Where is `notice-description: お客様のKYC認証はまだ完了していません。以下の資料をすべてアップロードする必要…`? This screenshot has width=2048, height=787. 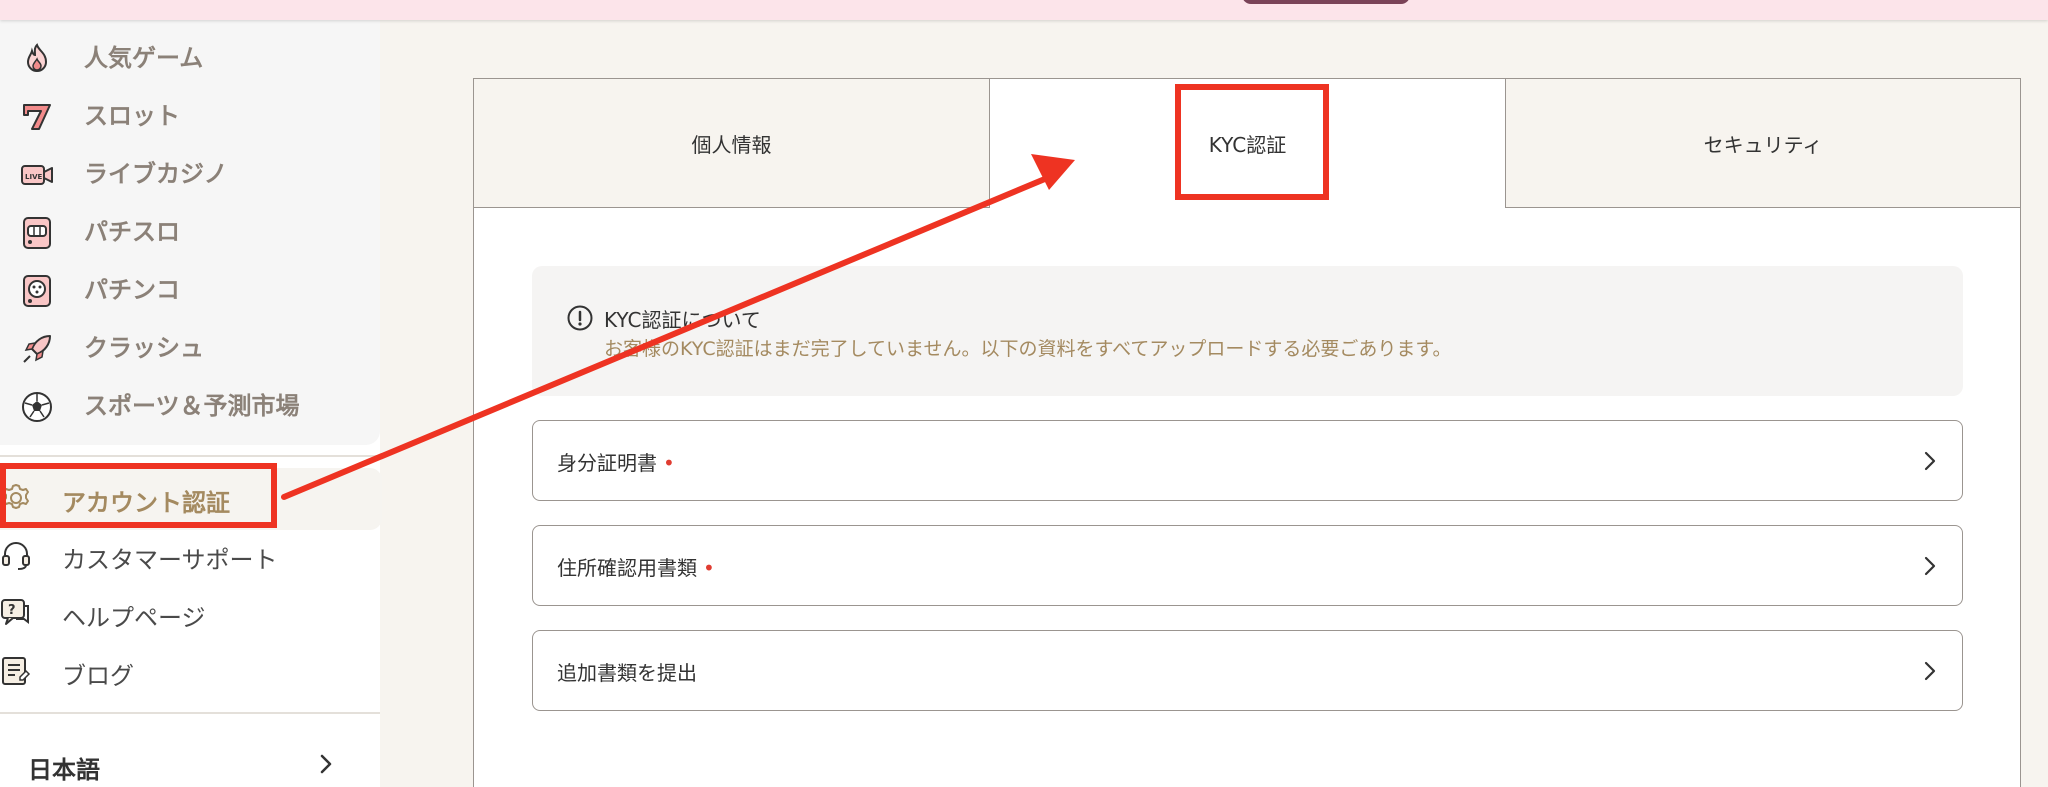
notice-description: お客様のKYC認証はまだ完了していません。以下の資料をすべてアップロードする必要… is located at coordinates (1028, 349).